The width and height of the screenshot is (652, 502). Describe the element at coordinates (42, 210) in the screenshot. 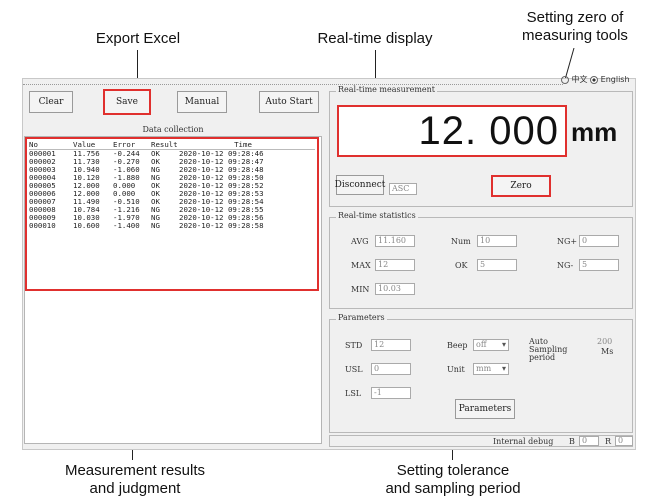

I see `table-cell: 000008` at that location.